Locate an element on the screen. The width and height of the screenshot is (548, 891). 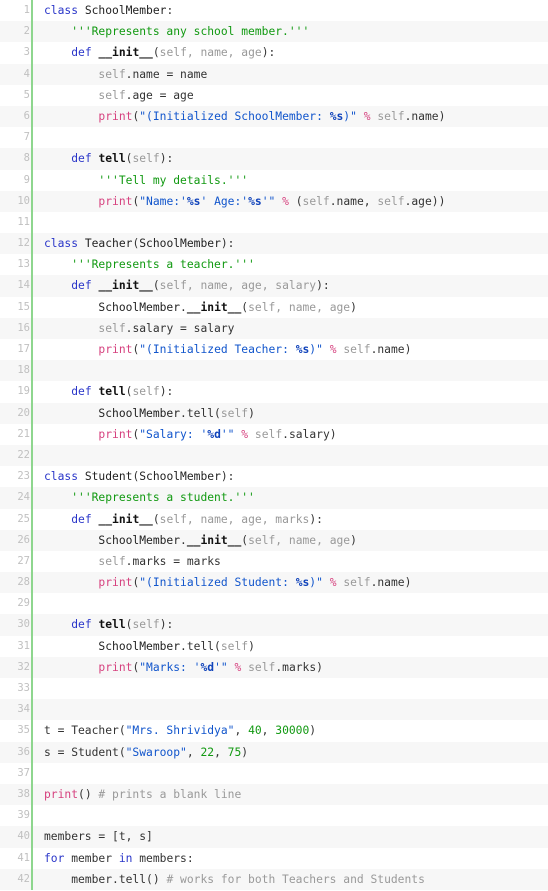
code-line-row: 3 def __init__(self, name, age): is located at coordinates (274, 53).